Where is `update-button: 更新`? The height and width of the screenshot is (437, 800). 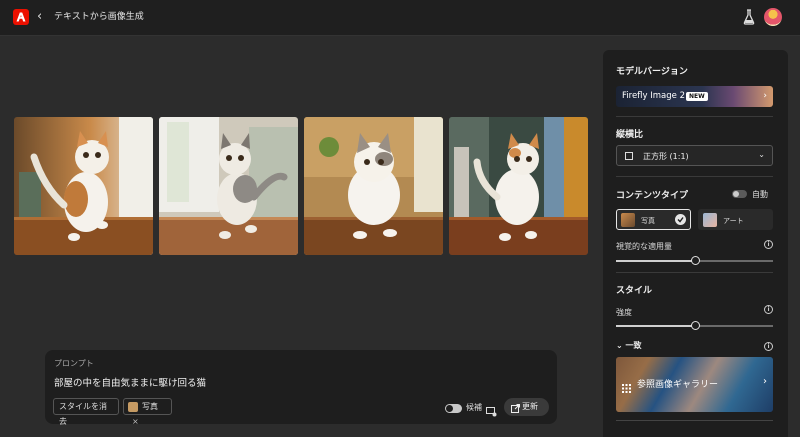 update-button: 更新 is located at coordinates (526, 407).